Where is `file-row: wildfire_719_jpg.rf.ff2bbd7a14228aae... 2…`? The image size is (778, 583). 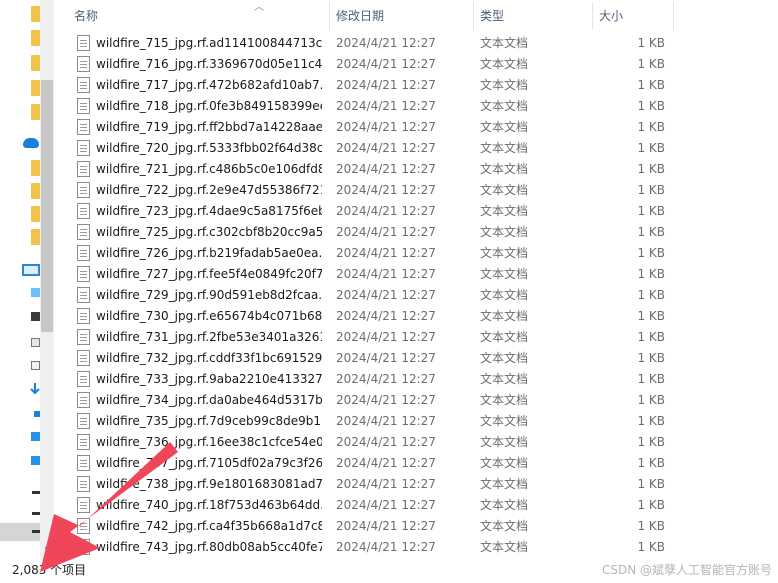 file-row: wildfire_719_jpg.rf.ff2bbd7a14228aae... 2… is located at coordinates (419, 127).